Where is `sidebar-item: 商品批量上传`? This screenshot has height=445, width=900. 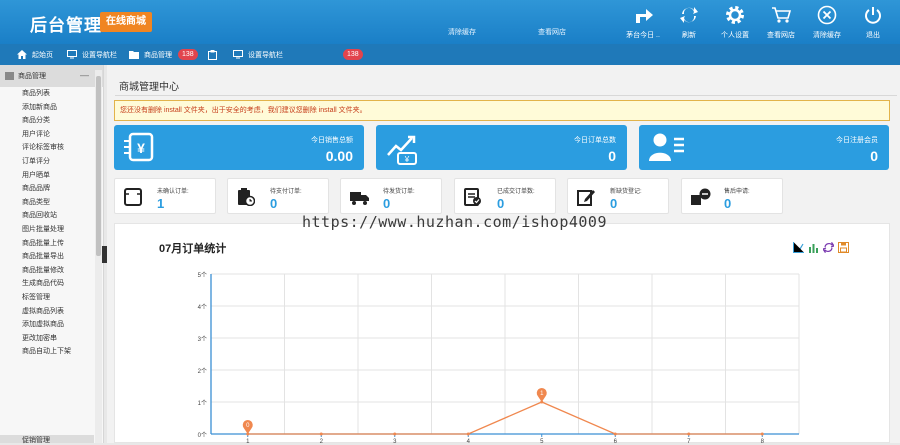 sidebar-item: 商品批量上传 is located at coordinates (51, 244).